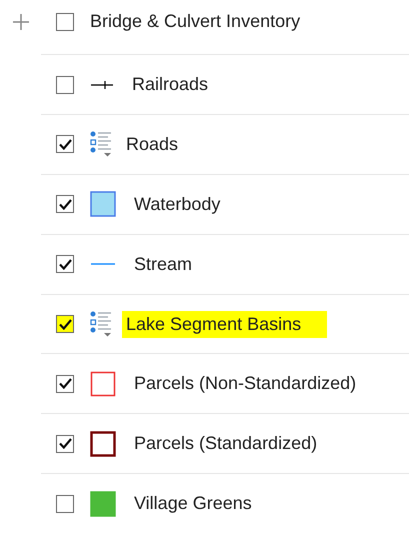 This screenshot has height=533, width=409. Describe the element at coordinates (177, 204) in the screenshot. I see `layer-label: Waterbody` at that location.